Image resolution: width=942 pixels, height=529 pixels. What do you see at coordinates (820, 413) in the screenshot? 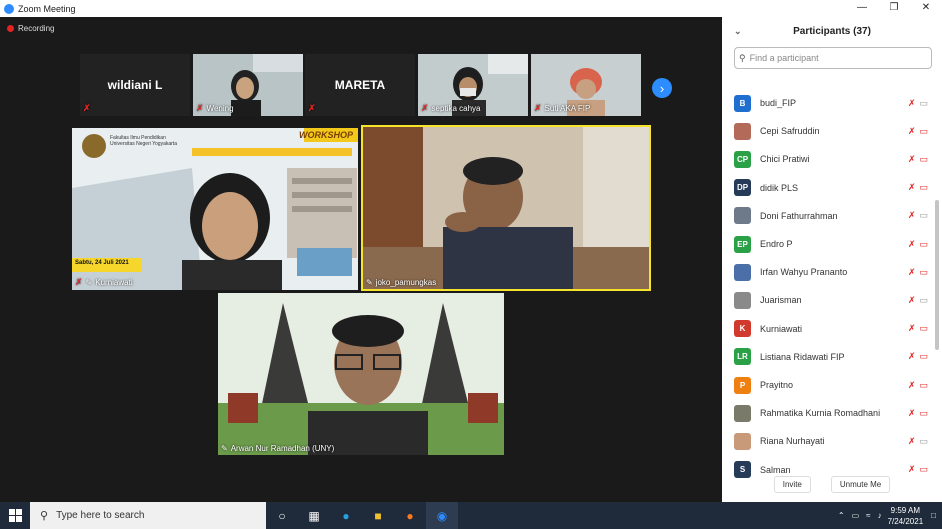
I see `participant-name: Rahmatika Kurnia Romadhani` at bounding box center [820, 413].